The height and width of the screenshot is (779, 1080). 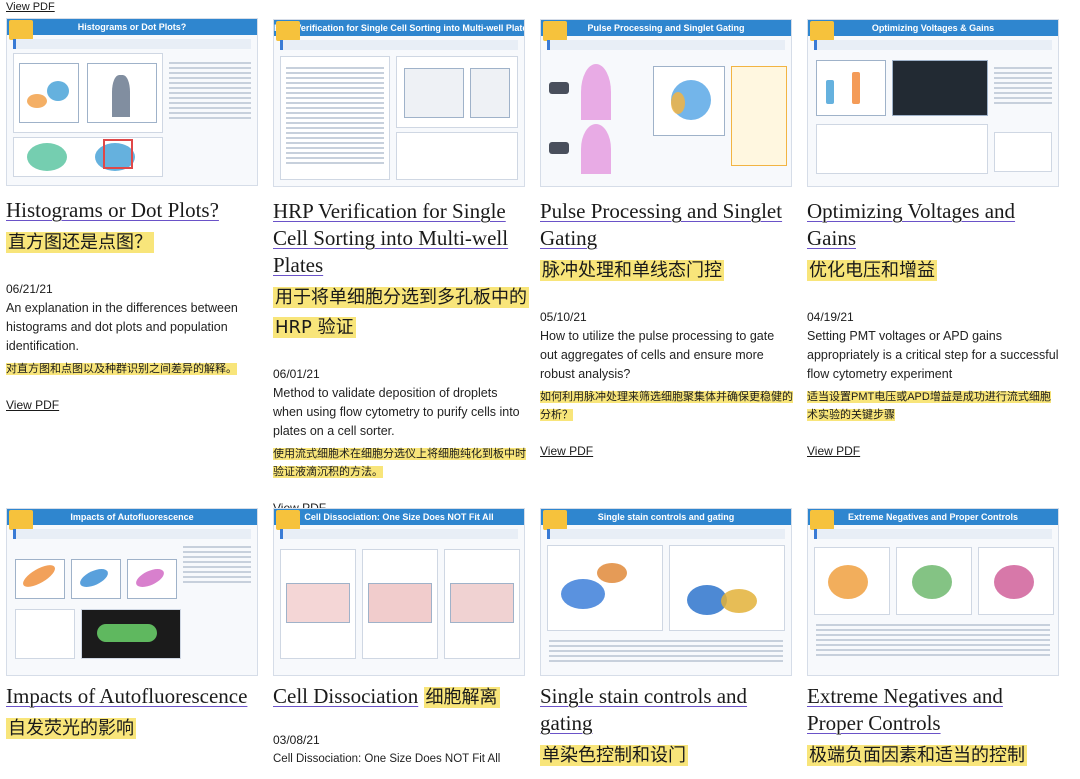 I want to click on thumbnail-title: Impacts of Autofluorescence, so click(x=132, y=517).